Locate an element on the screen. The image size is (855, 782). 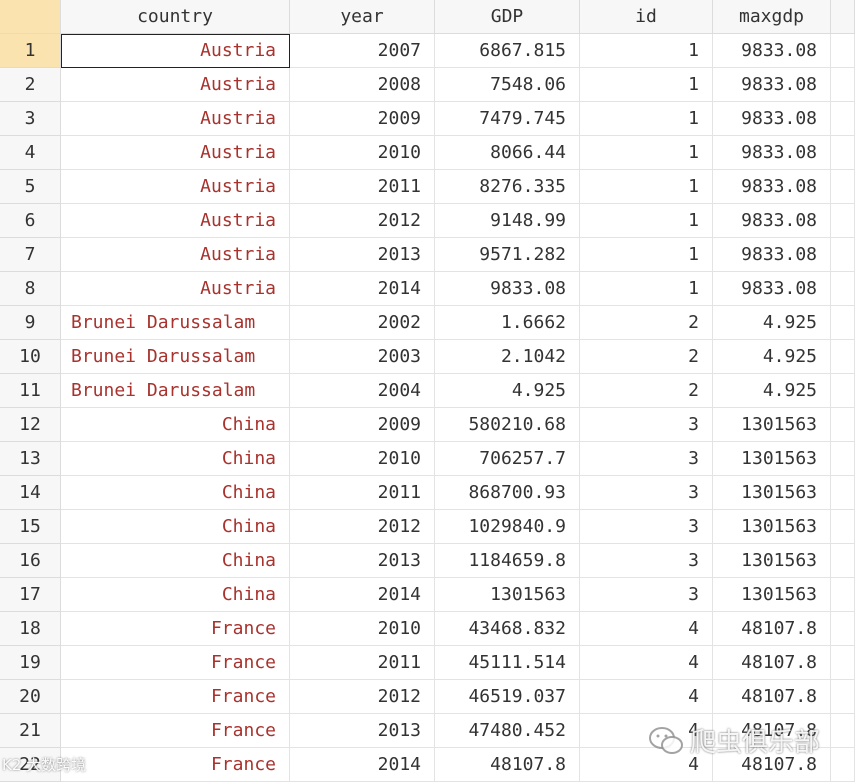
column-header-id: id is located at coordinates (646, 17).